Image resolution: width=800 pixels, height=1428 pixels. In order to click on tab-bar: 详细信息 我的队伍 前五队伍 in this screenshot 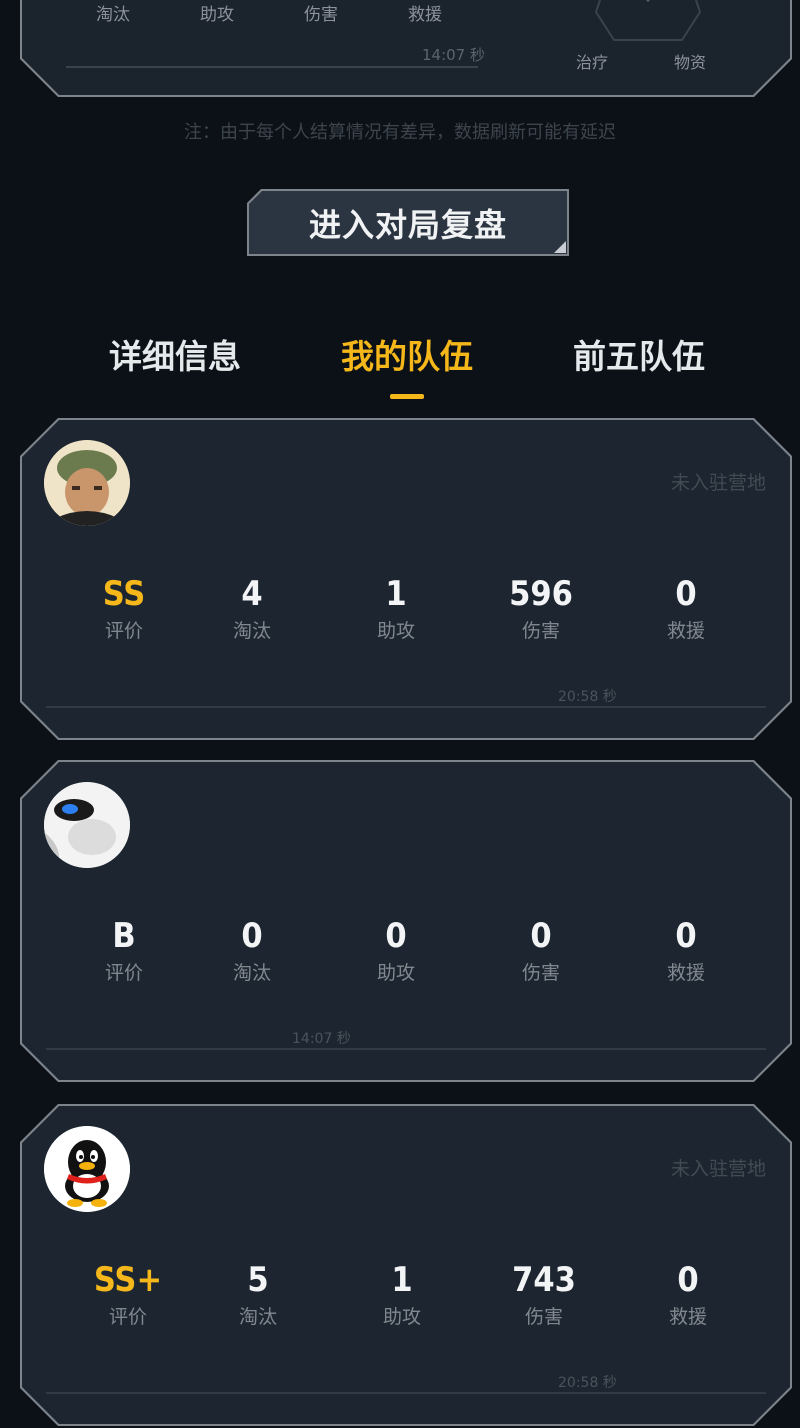, I will do `click(400, 370)`.